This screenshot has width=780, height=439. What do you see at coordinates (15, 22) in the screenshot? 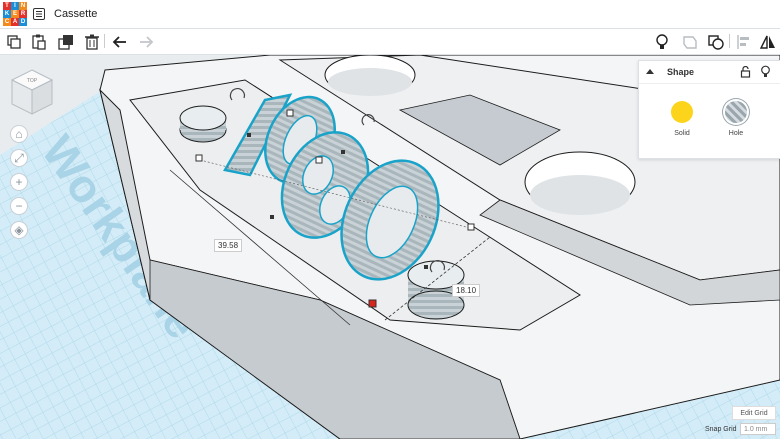
I see `logo-letter: A` at bounding box center [15, 22].